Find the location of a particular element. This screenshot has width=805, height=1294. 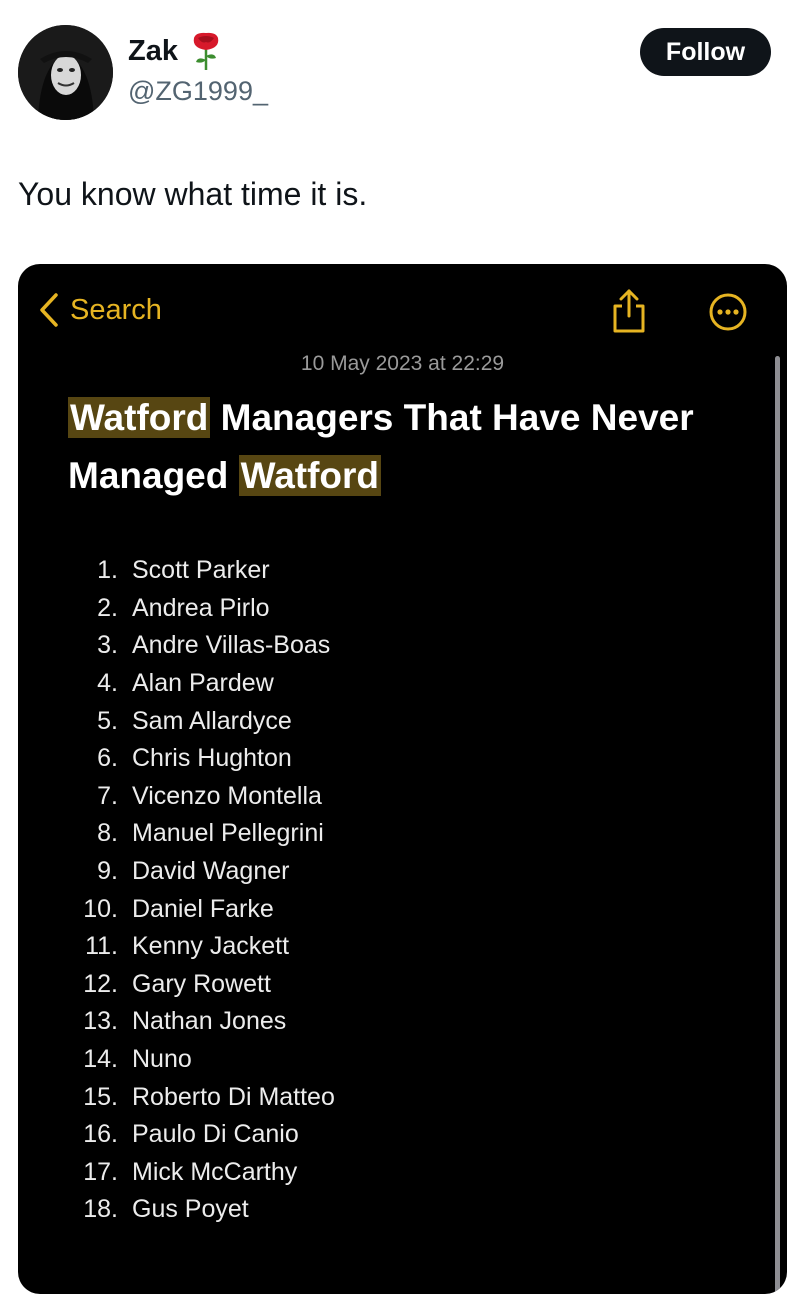

list-item-number: 13. is located at coordinates (100, 1021).